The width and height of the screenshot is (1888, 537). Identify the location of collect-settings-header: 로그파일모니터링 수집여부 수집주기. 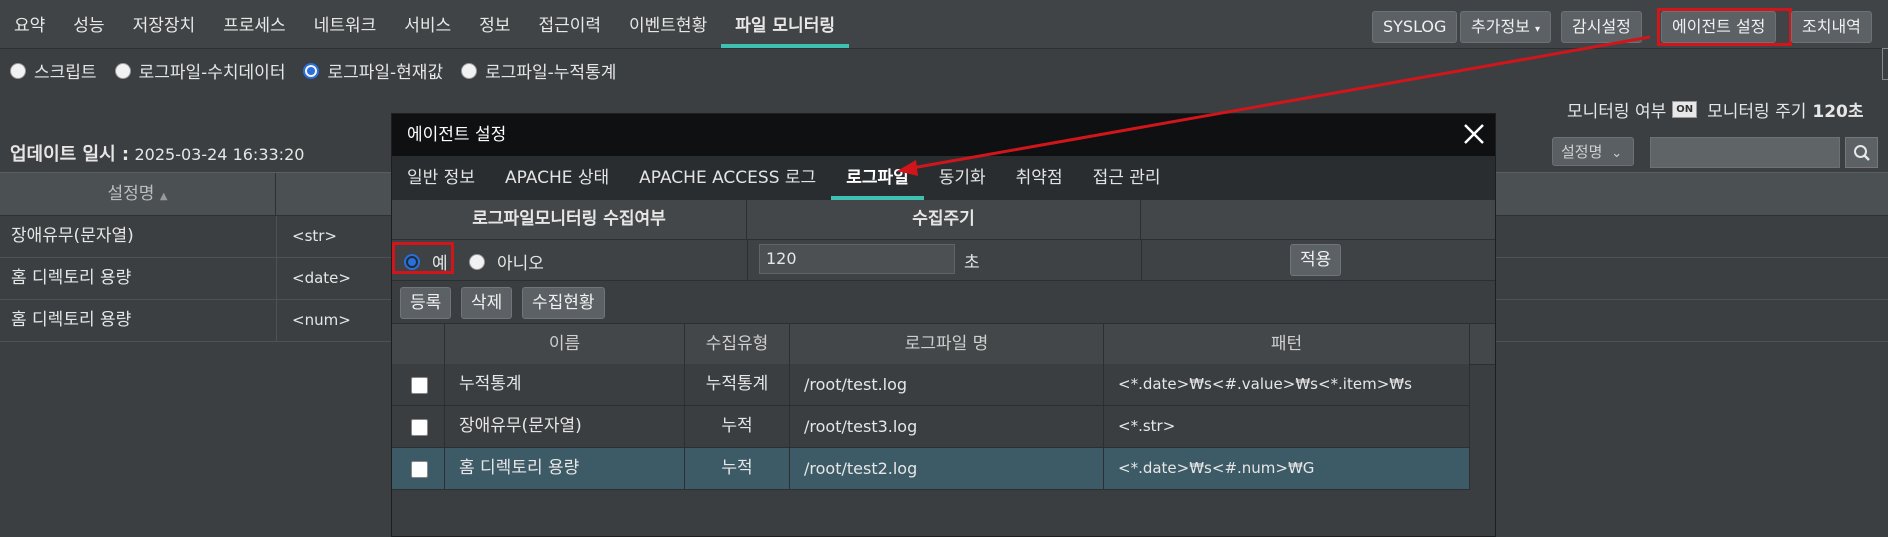
(943, 220).